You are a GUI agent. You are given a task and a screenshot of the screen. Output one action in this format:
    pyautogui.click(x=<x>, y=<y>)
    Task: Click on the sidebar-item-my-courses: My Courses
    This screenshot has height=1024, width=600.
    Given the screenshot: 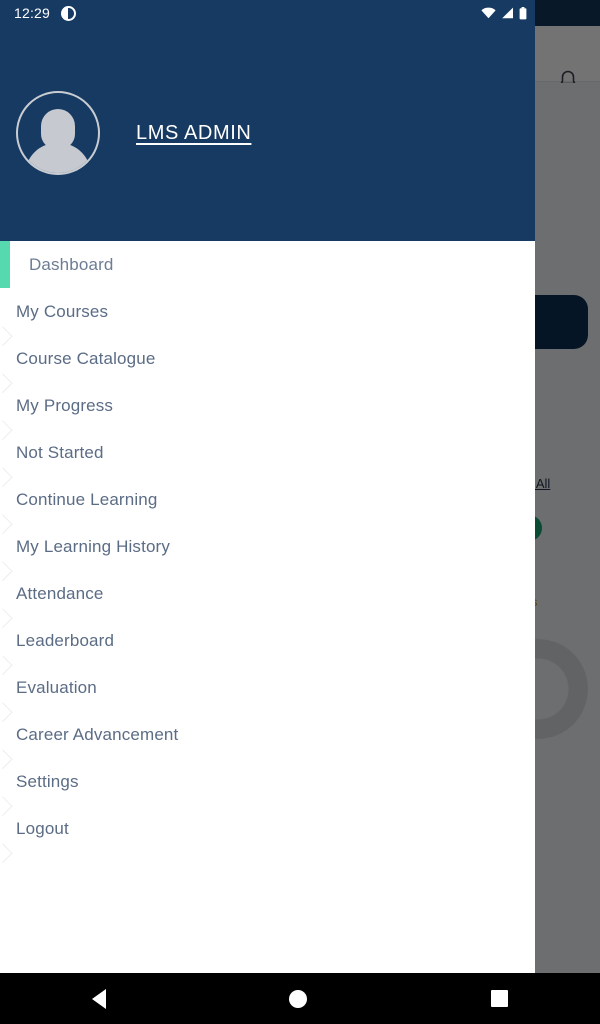 What is the action you would take?
    pyautogui.click(x=267, y=317)
    